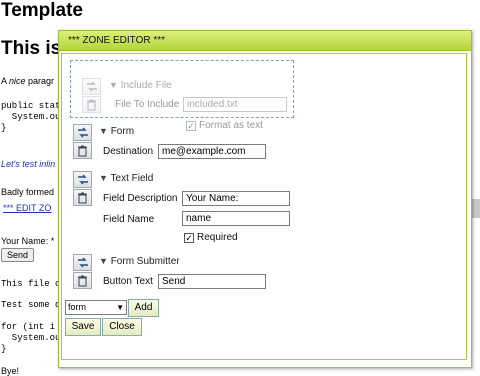  What do you see at coordinates (117, 40) in the screenshot?
I see `dialog-title: *** ZONE EDITOR ***` at bounding box center [117, 40].